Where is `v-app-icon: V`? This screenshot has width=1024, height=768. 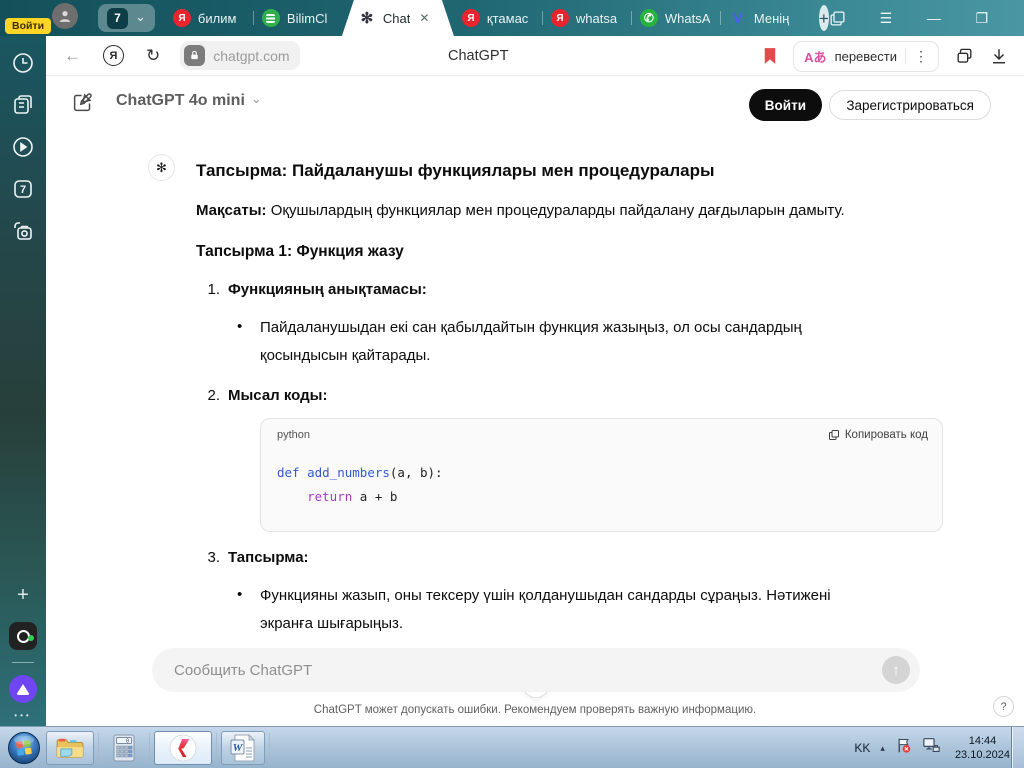
v-app-icon: V is located at coordinates (737, 18).